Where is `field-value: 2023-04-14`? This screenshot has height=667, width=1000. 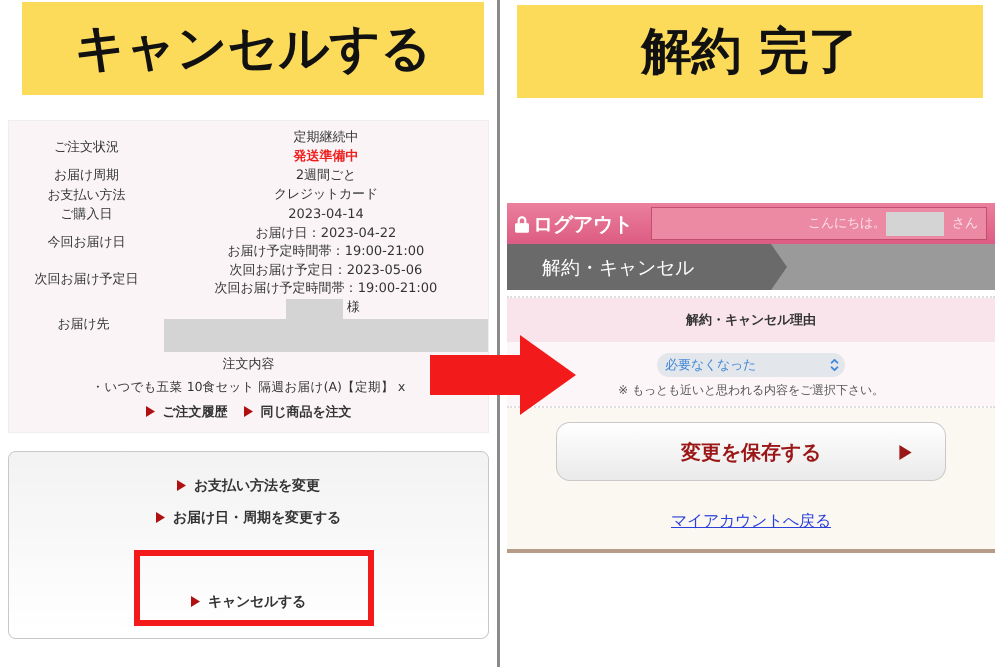 field-value: 2023-04-14 is located at coordinates (326, 215).